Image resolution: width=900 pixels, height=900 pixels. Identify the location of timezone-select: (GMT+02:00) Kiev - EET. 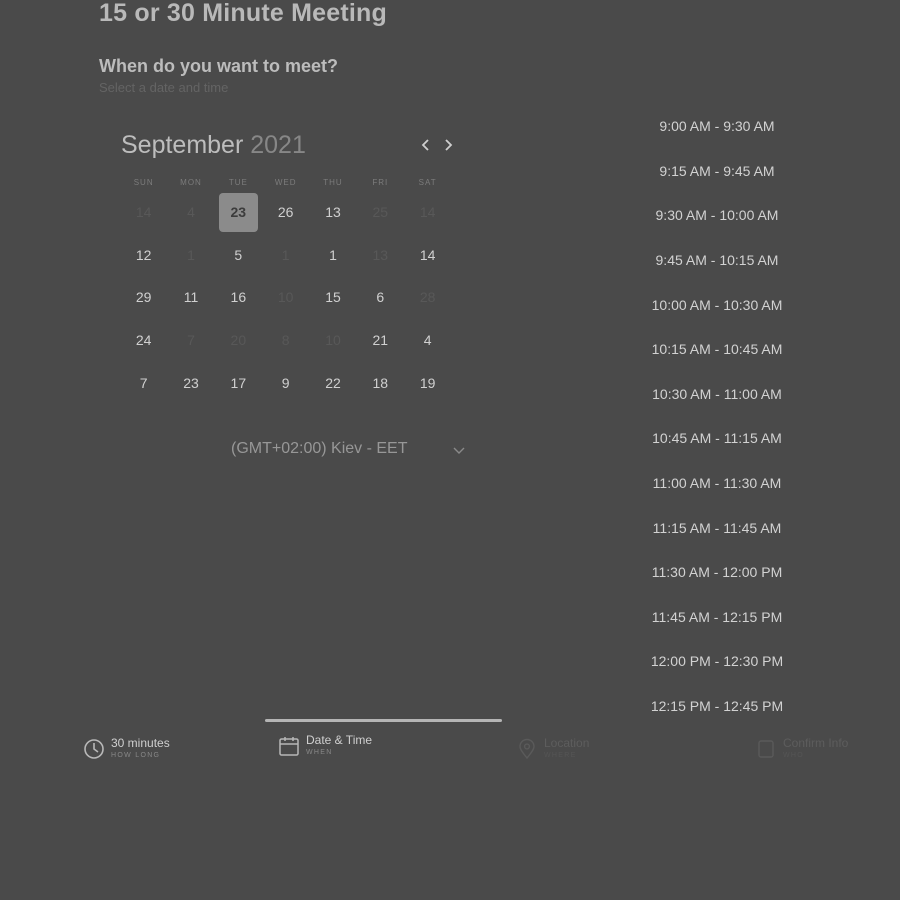
(348, 451).